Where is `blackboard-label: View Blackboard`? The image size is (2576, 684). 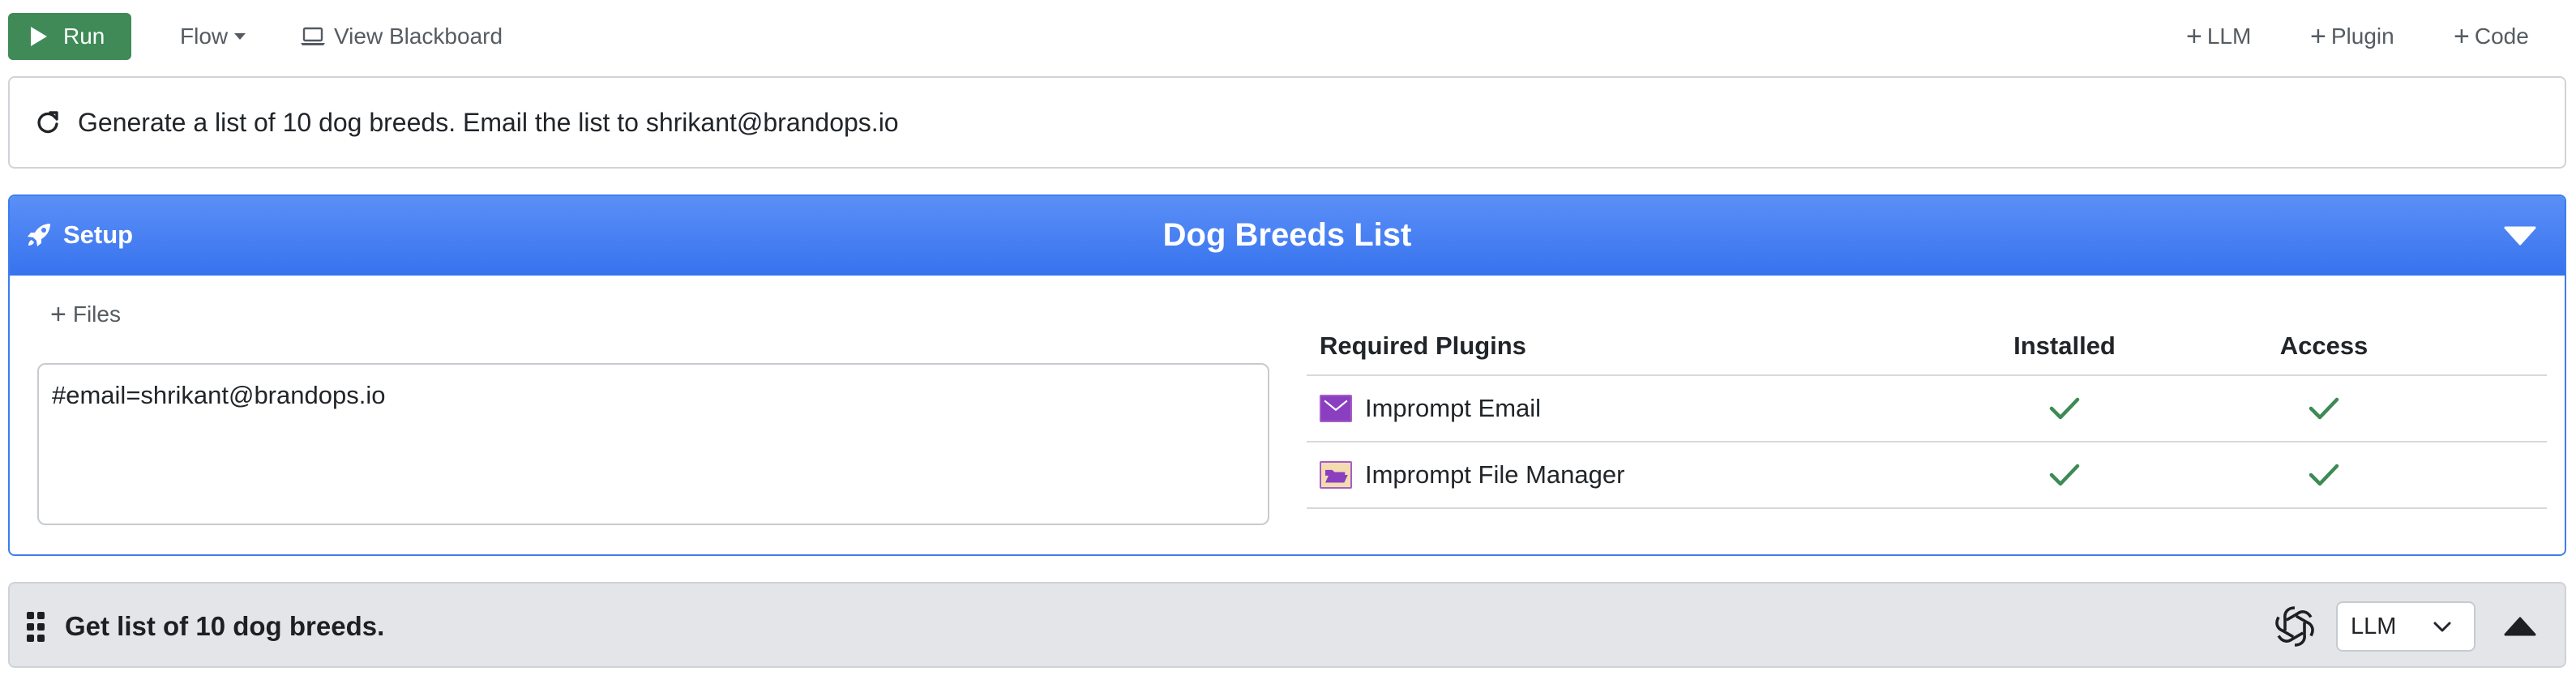 blackboard-label: View Blackboard is located at coordinates (418, 36).